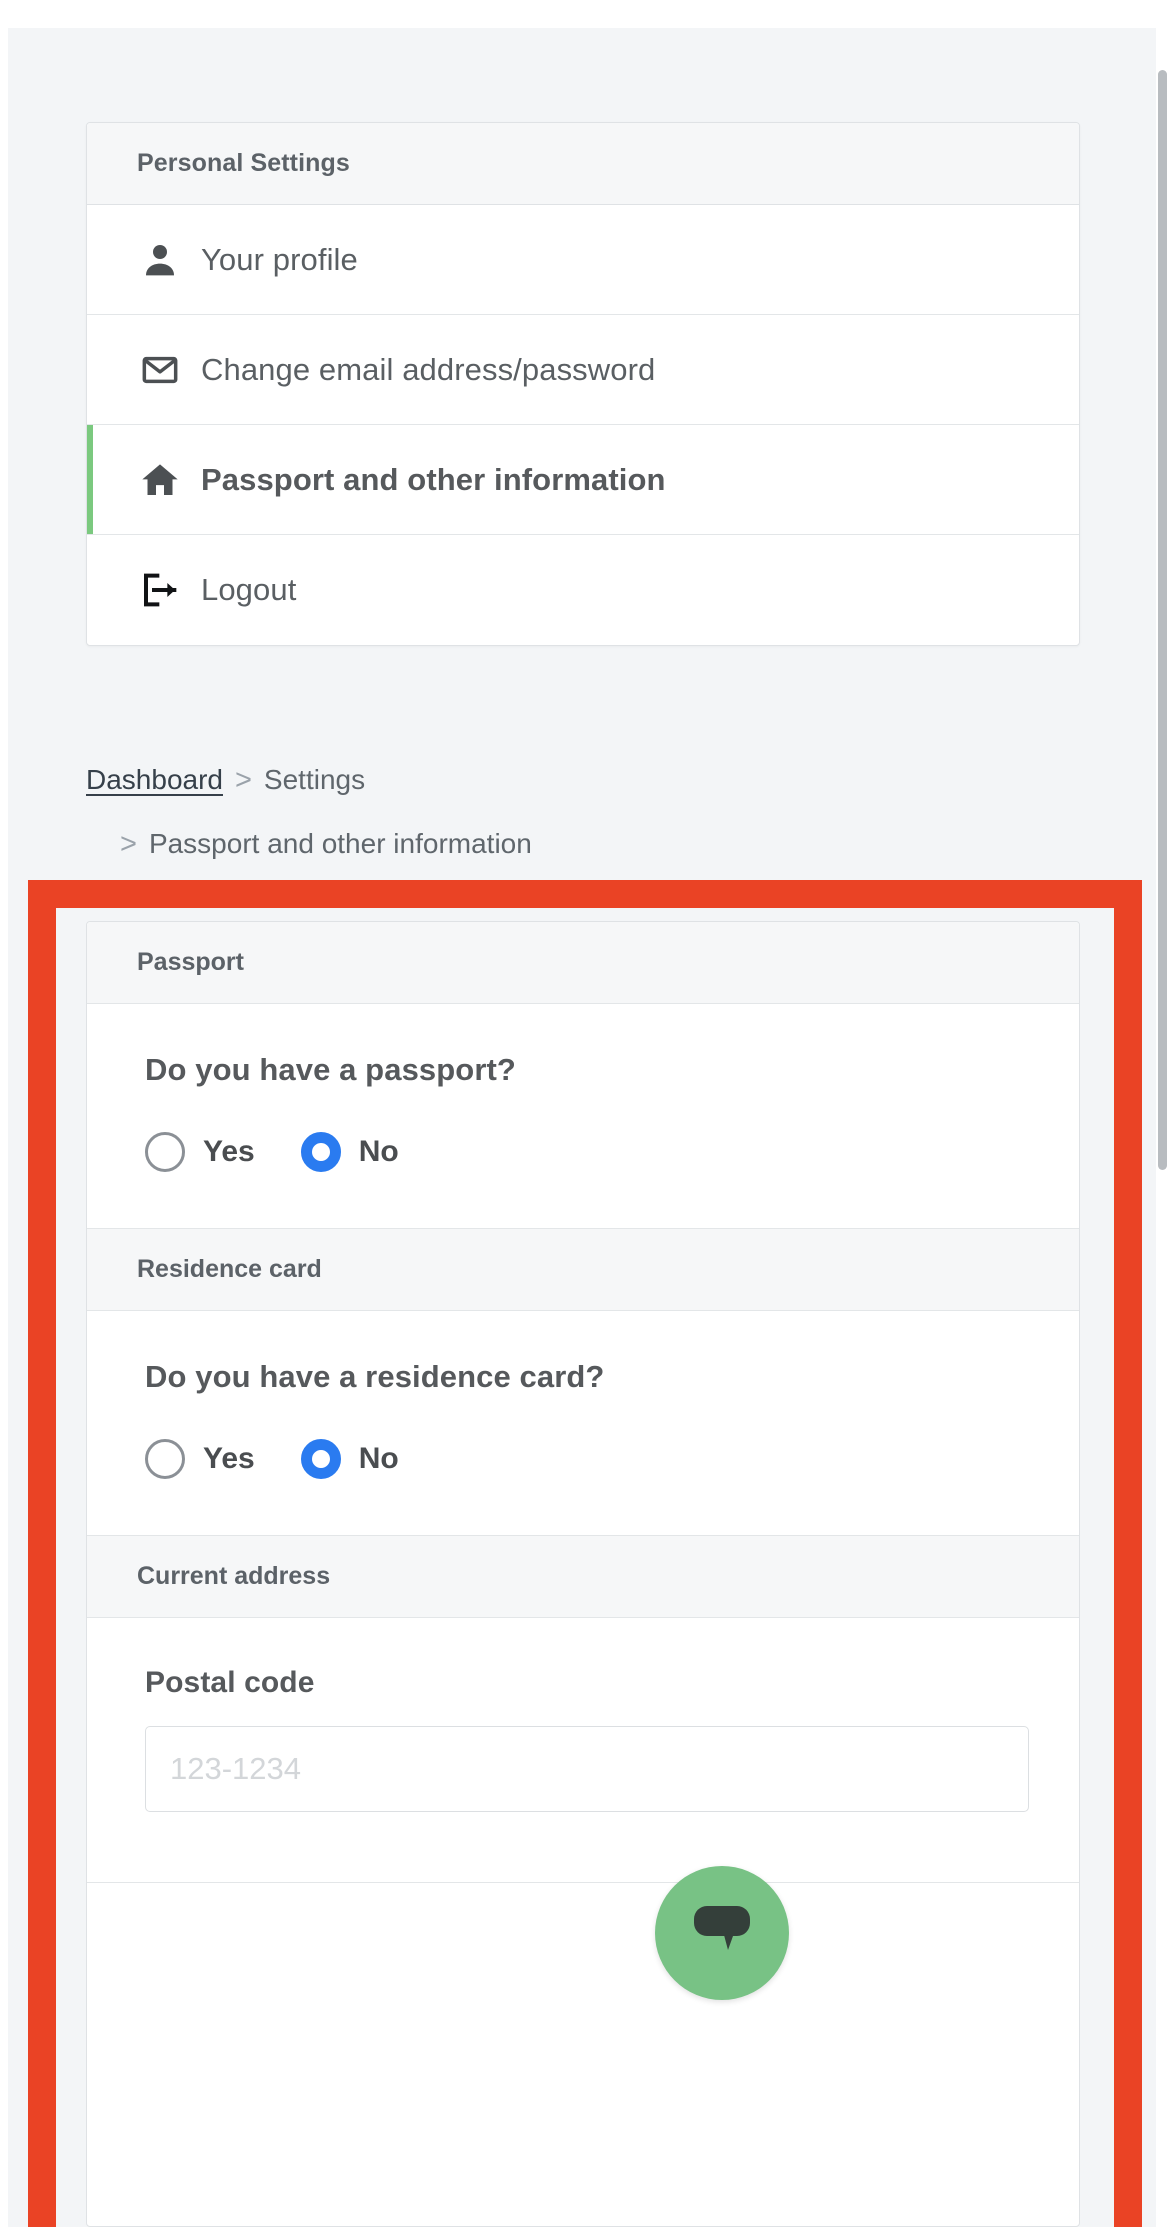 This screenshot has width=1170, height=2227. I want to click on radio-option-passport-no: No, so click(349, 1152).